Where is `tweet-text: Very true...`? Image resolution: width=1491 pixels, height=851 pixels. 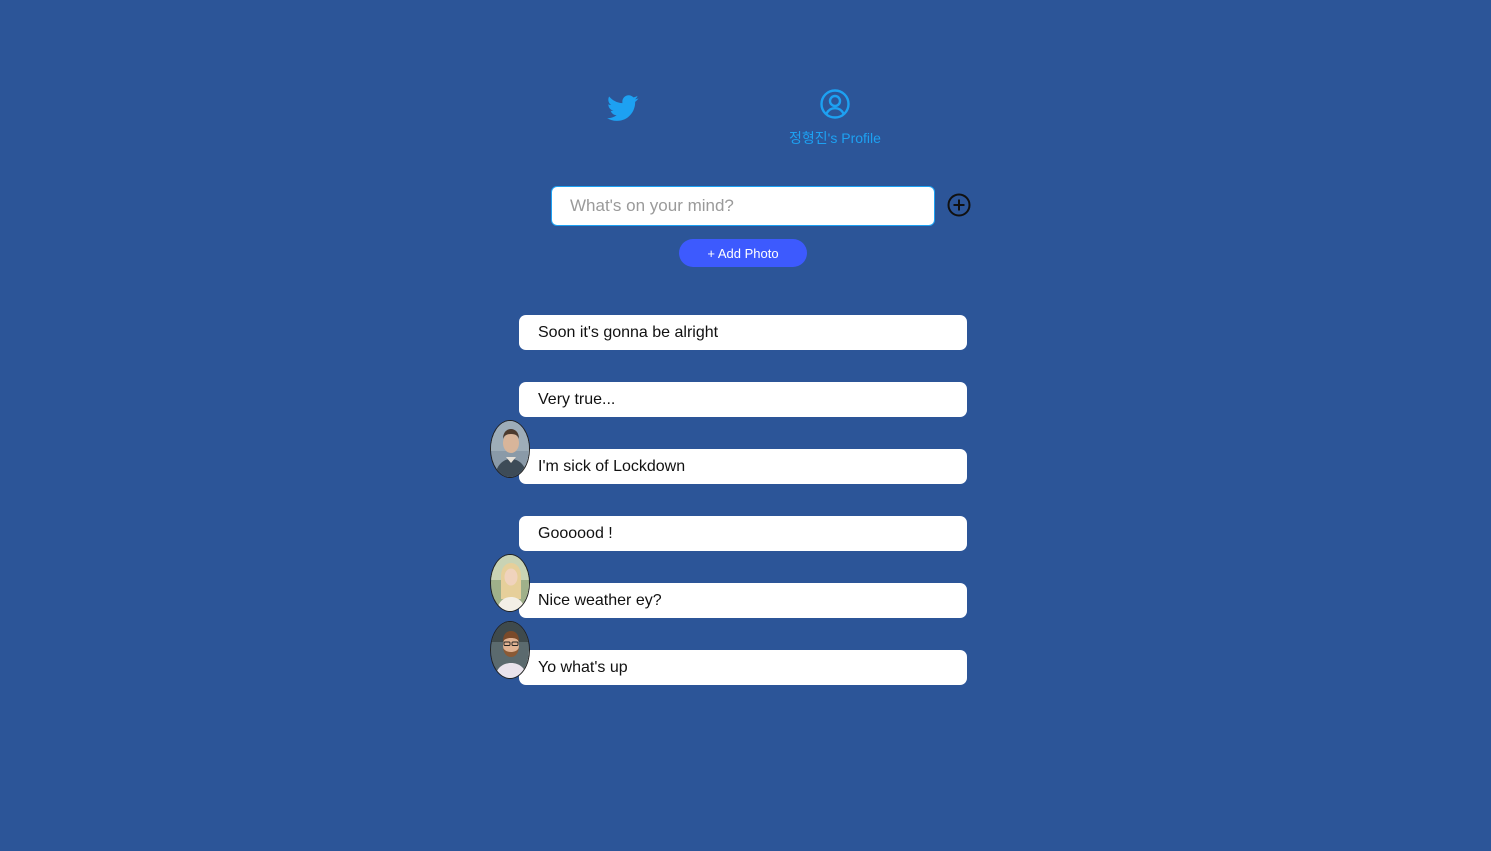 tweet-text: Very true... is located at coordinates (577, 399).